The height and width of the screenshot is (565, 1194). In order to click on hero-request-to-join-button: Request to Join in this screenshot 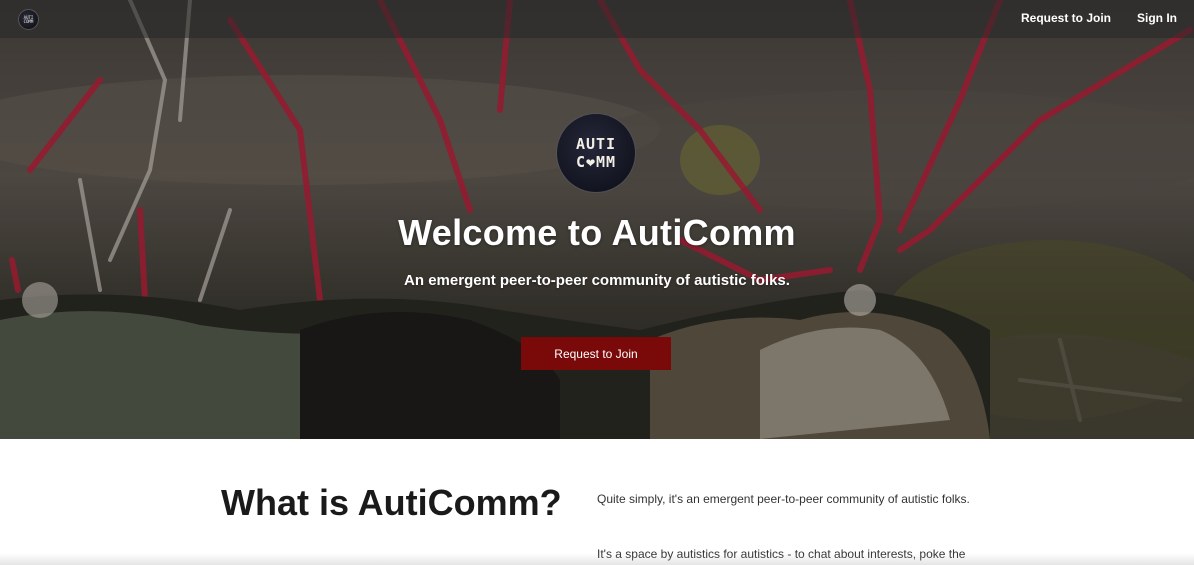, I will do `click(596, 353)`.